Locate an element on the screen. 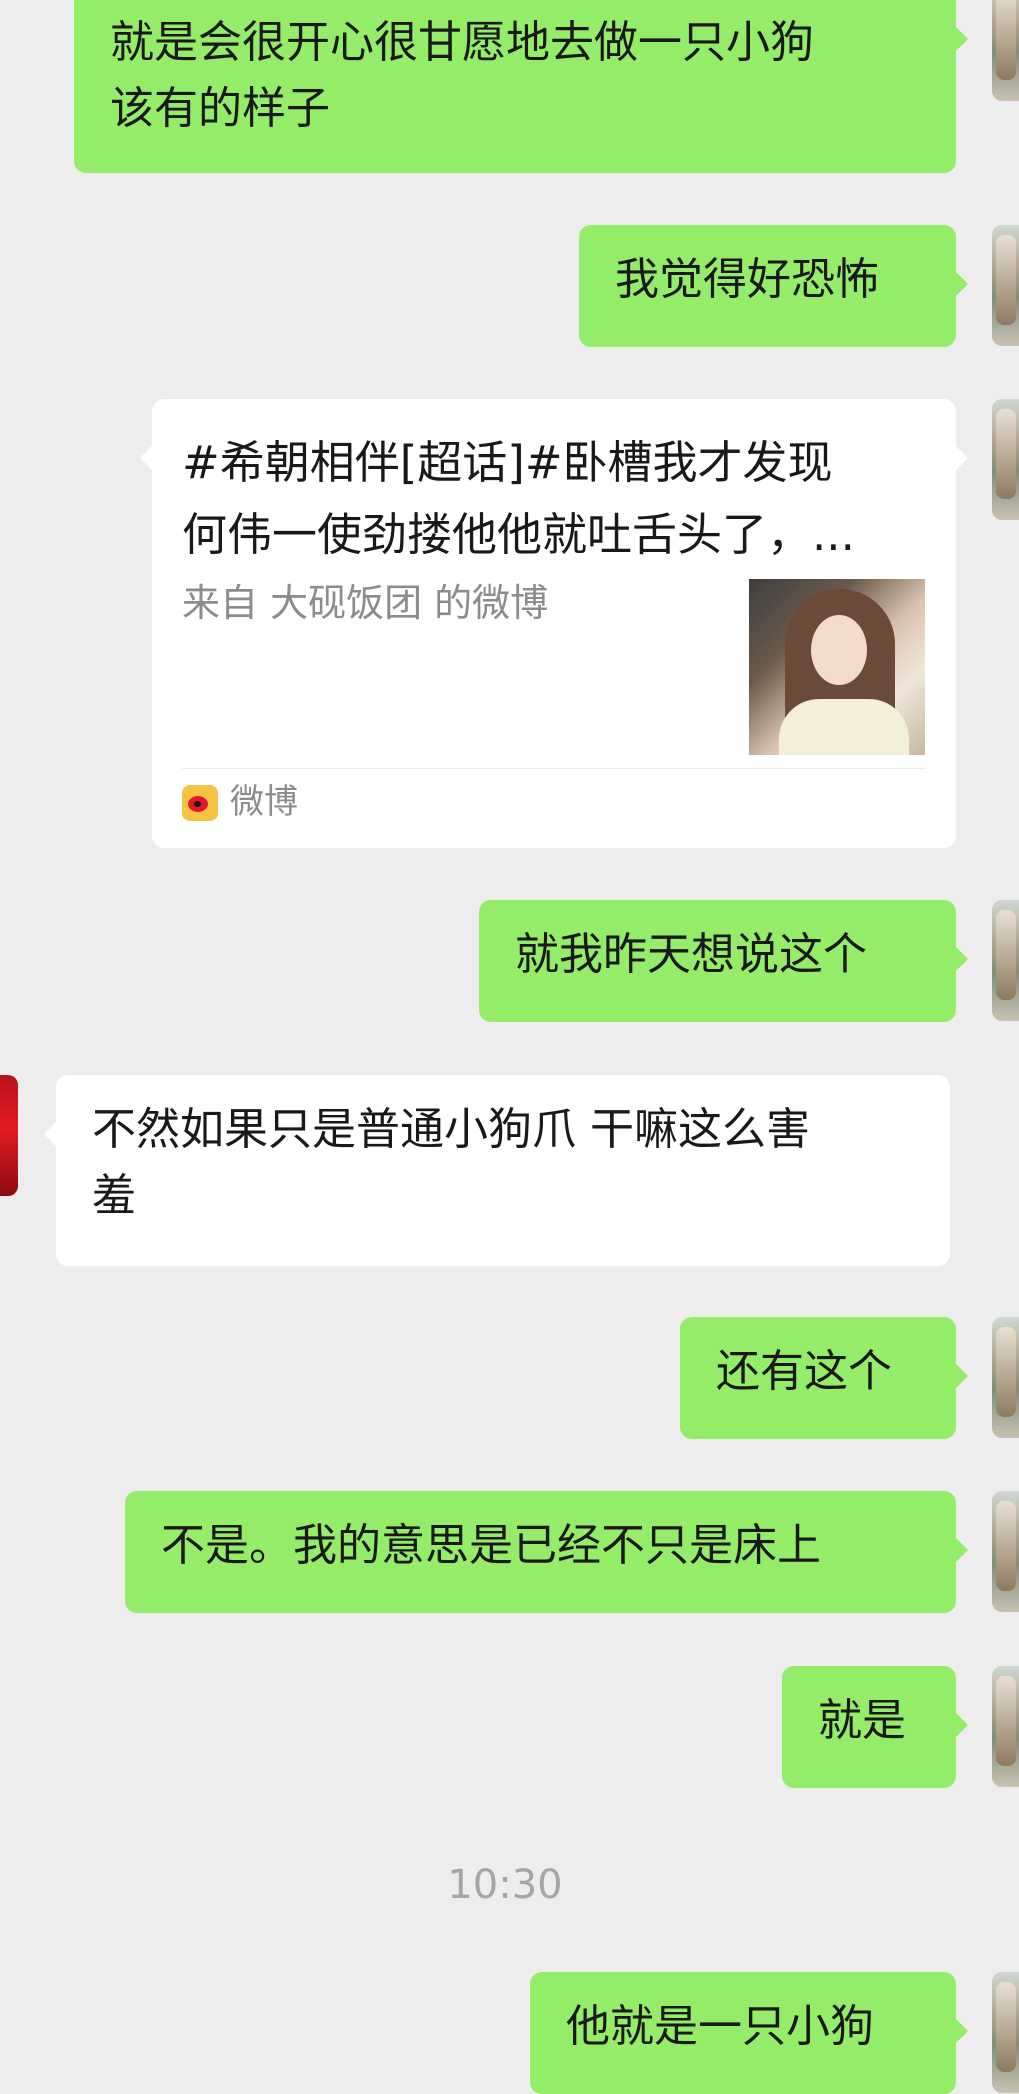 The height and width of the screenshot is (2094, 1019). message-bubble-sent: 我觉得好恐怖 is located at coordinates (773, 286).